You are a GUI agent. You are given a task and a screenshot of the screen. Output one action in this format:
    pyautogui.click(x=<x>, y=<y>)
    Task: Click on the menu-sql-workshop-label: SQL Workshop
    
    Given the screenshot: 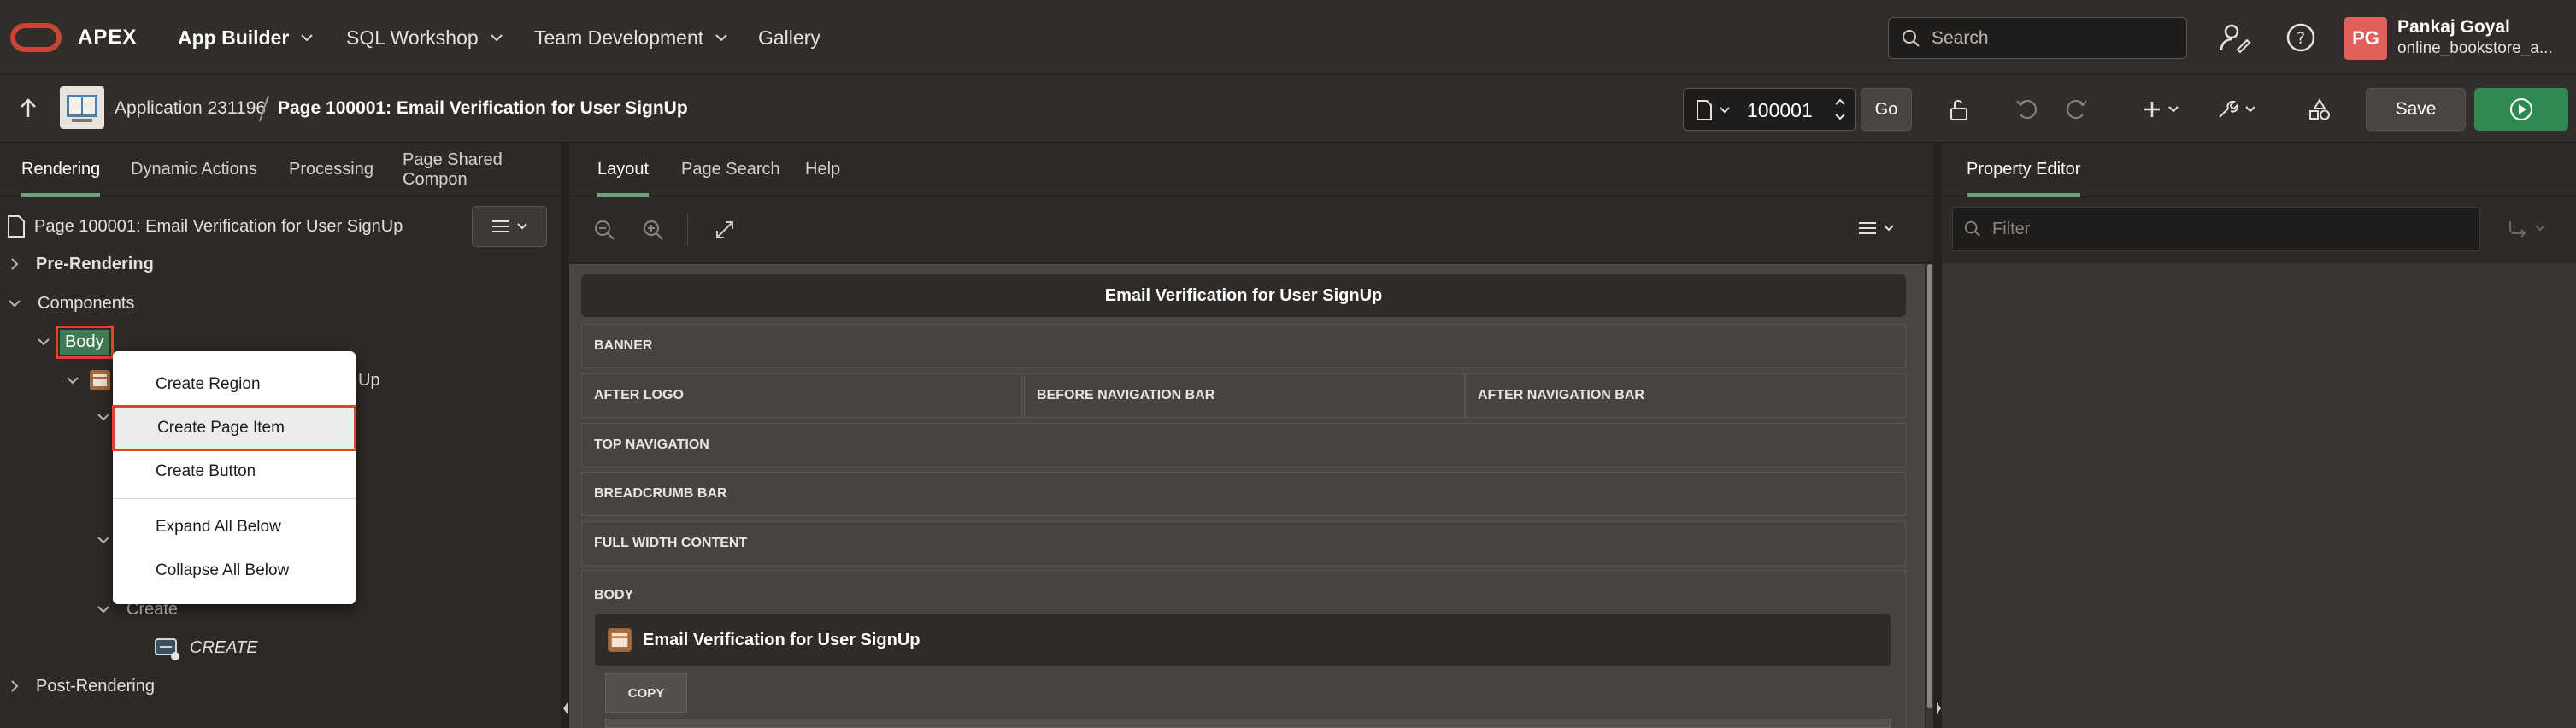 What is the action you would take?
    pyautogui.click(x=412, y=38)
    